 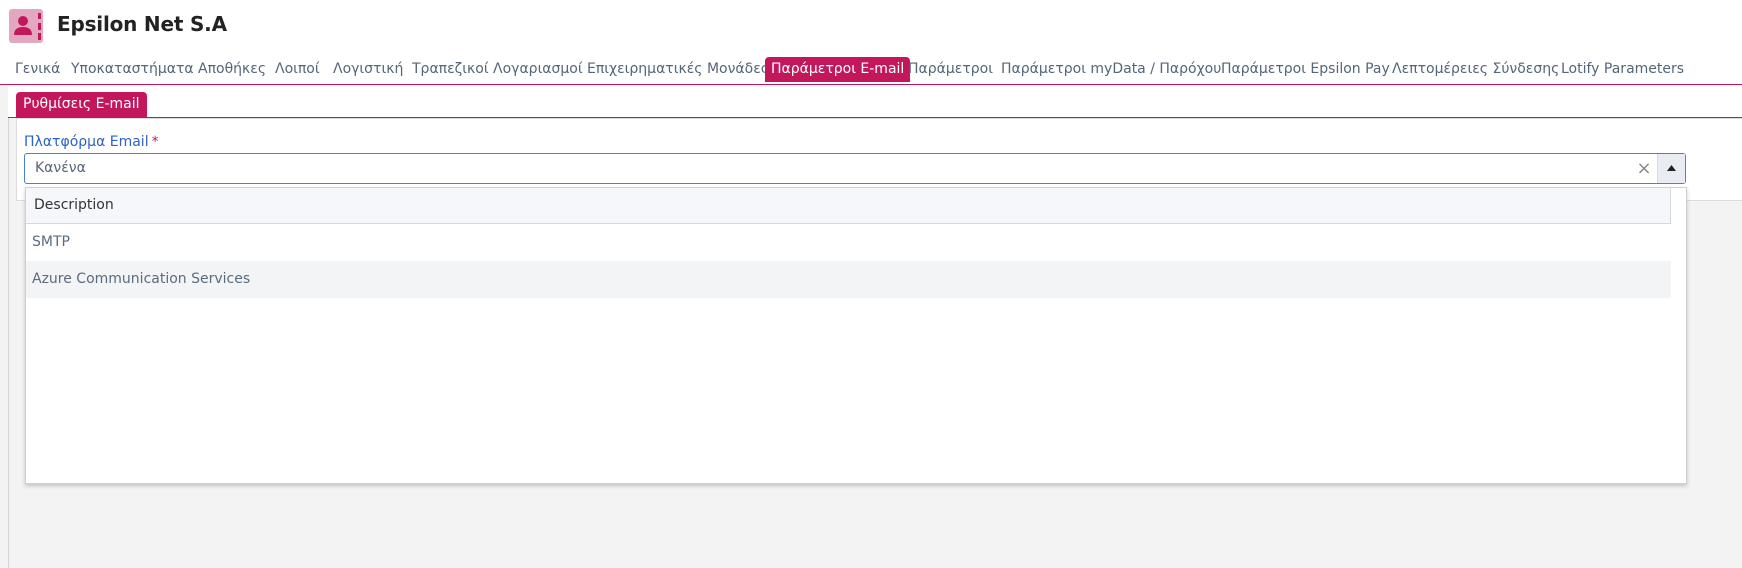 I want to click on email-platform-value: Κανένα, so click(x=60, y=168).